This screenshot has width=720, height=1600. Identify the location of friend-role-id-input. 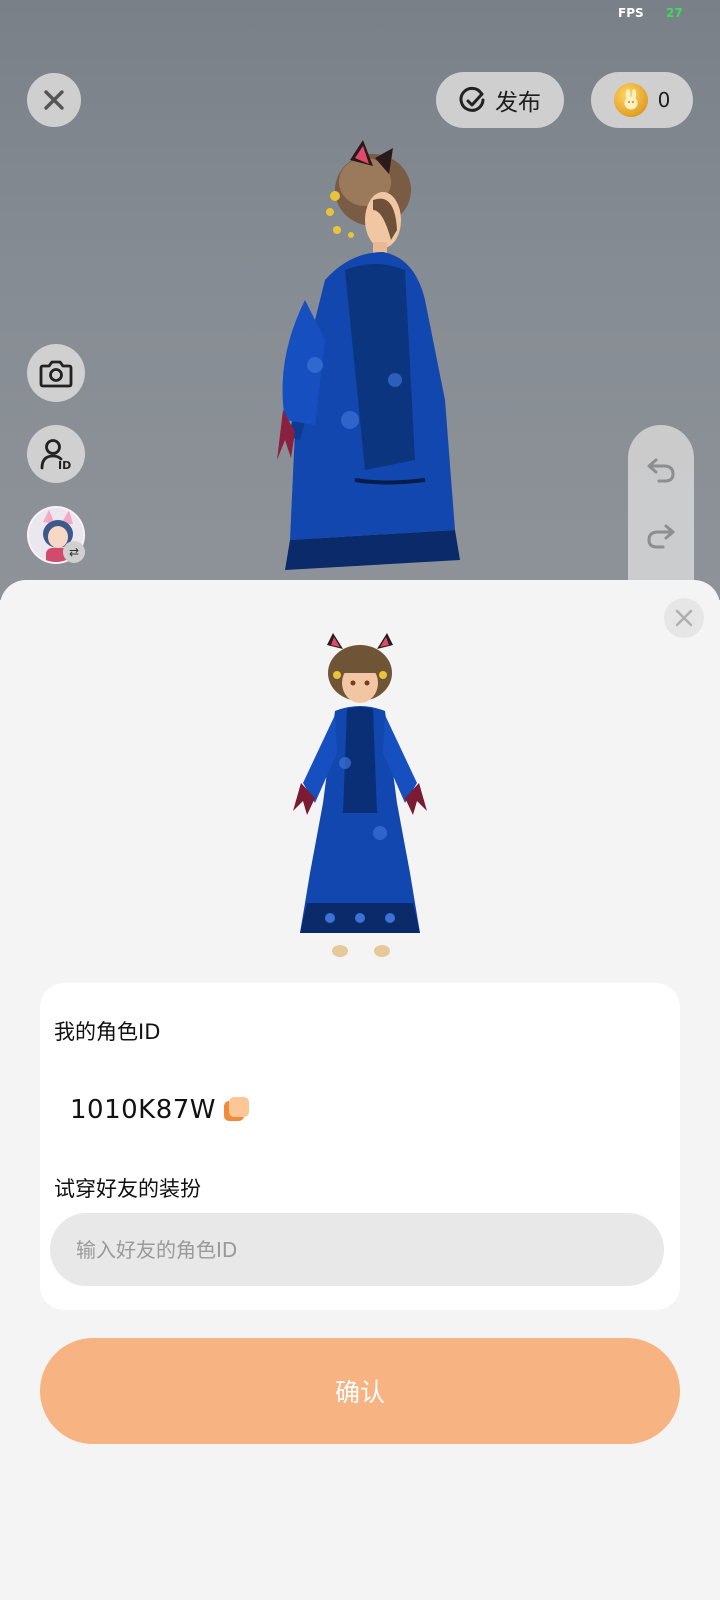
(357, 1249).